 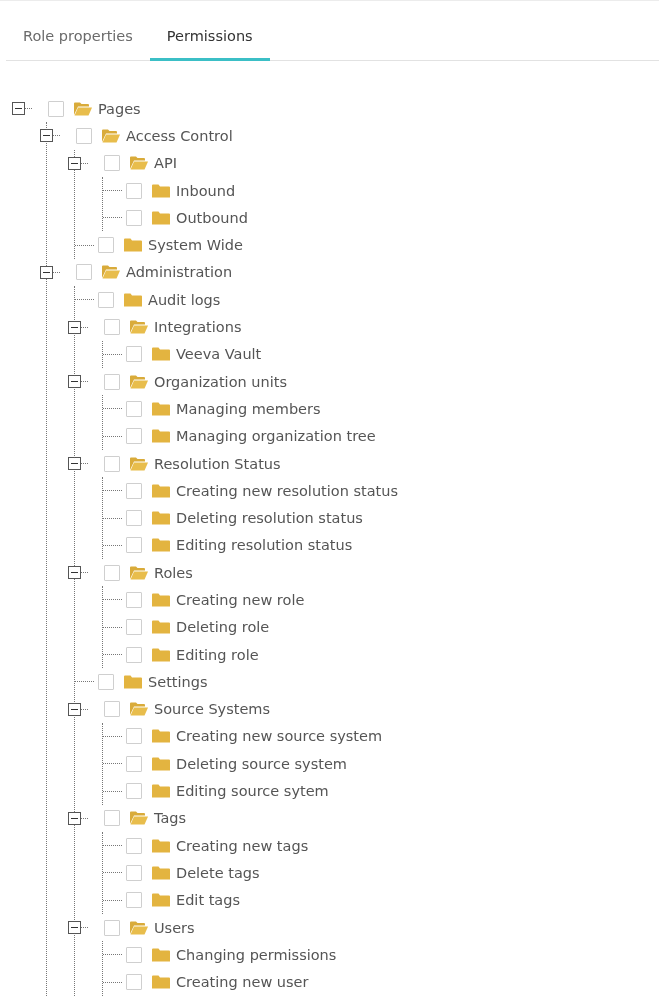 I want to click on tree-item-label: Outbound, so click(x=212, y=217).